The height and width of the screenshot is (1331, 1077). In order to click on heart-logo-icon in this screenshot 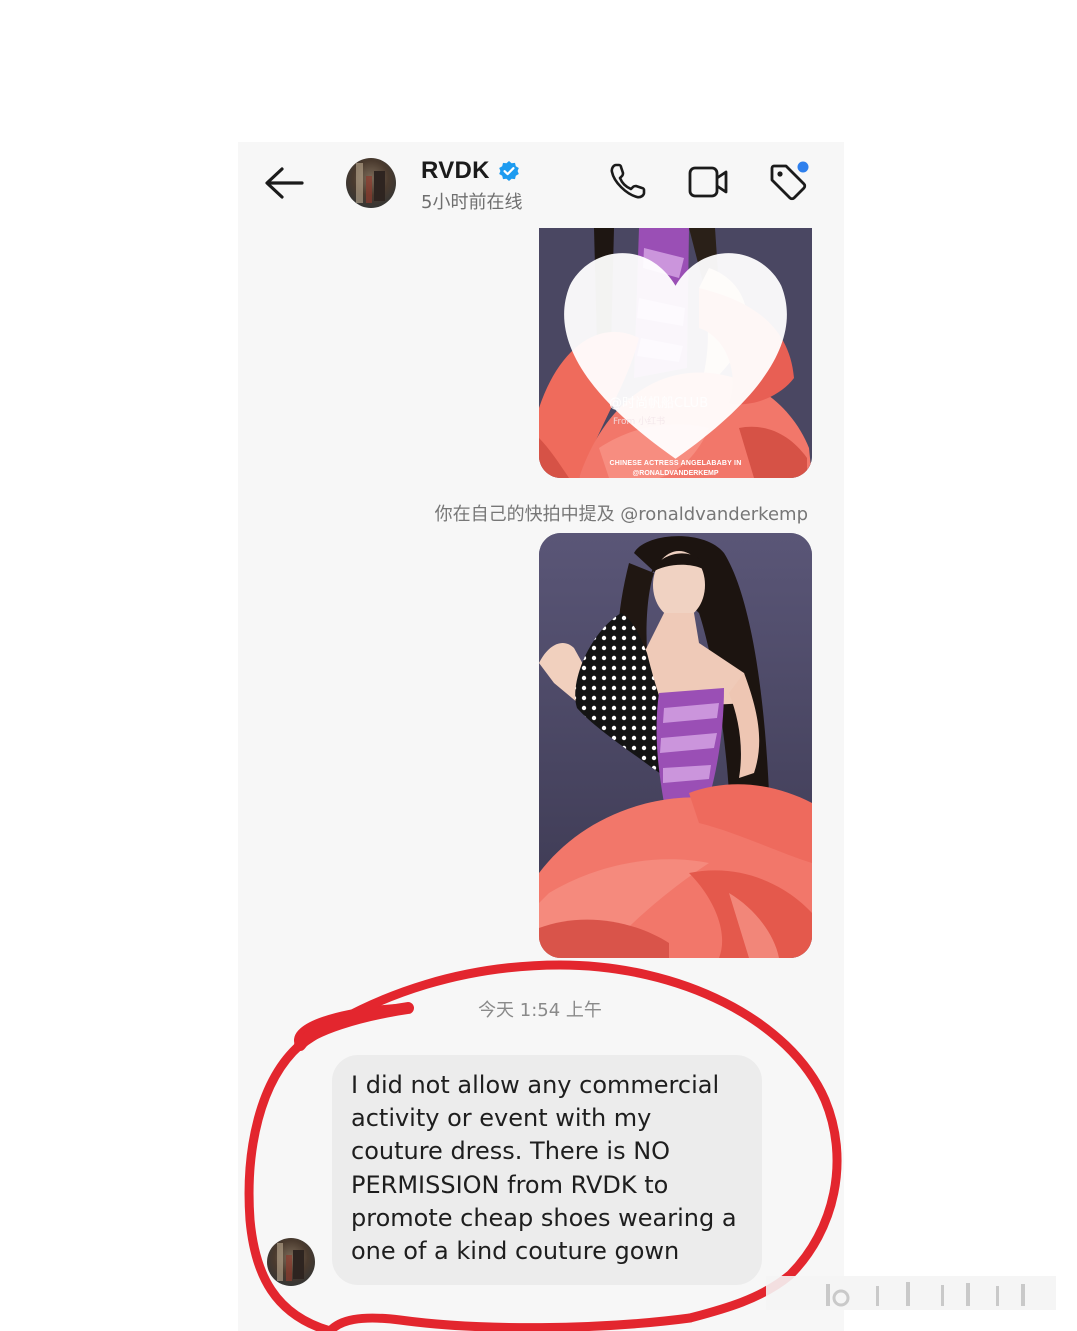, I will do `click(675, 356)`.